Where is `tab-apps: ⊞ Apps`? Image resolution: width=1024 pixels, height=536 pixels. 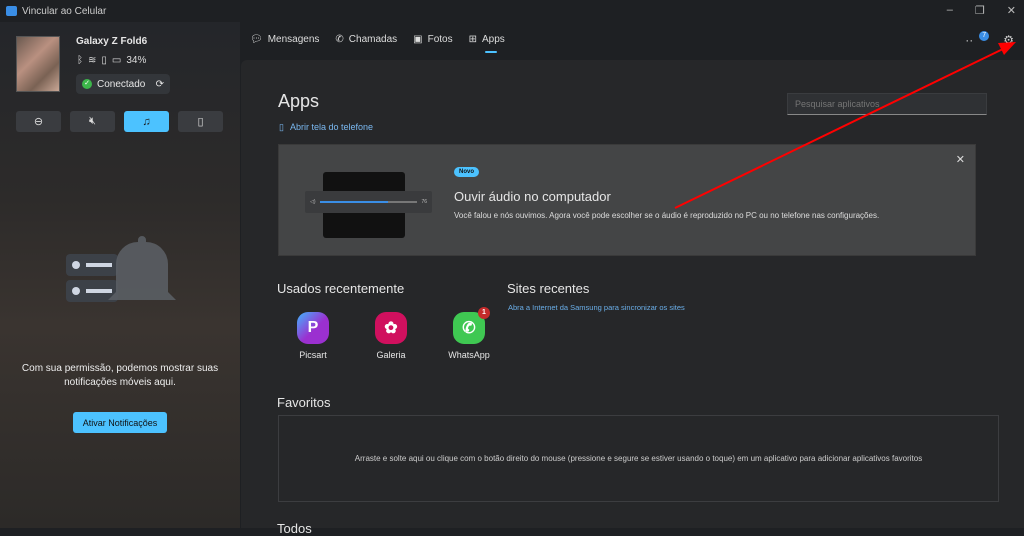
tab-apps: ⊞ Apps is located at coordinates (486, 43).